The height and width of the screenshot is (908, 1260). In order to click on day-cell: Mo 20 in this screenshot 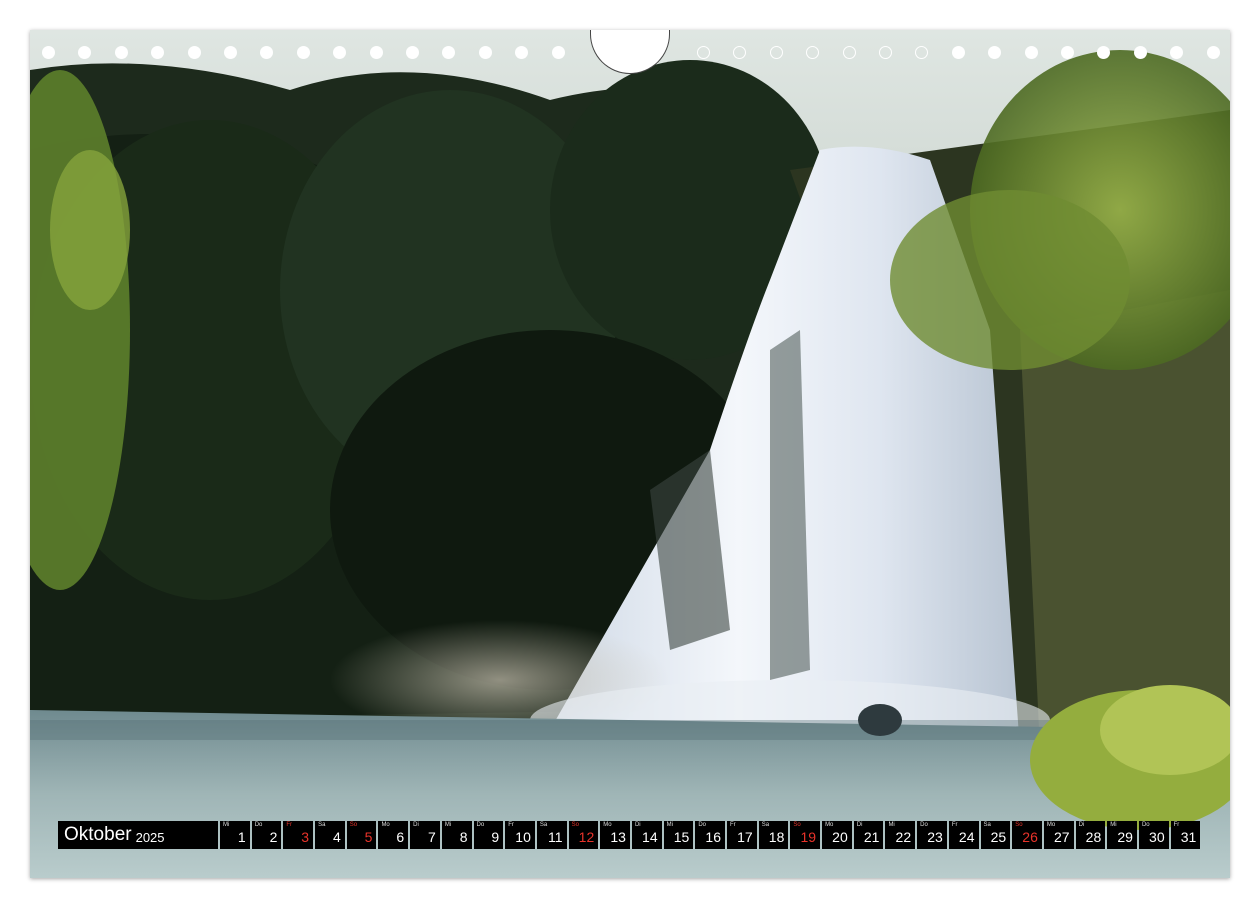, I will do `click(837, 835)`.